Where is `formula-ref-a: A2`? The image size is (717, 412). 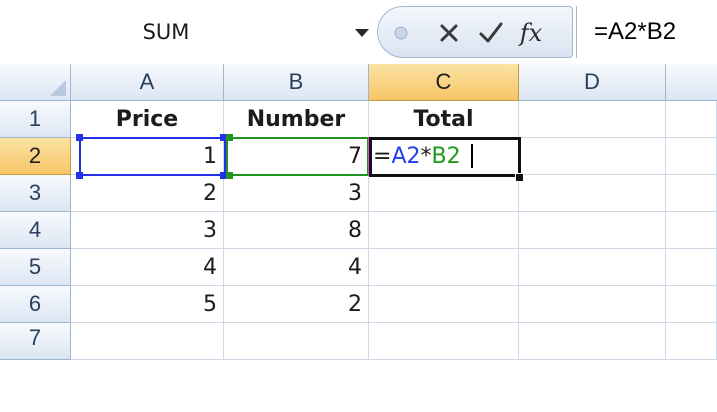
formula-ref-a: A2 is located at coordinates (406, 156).